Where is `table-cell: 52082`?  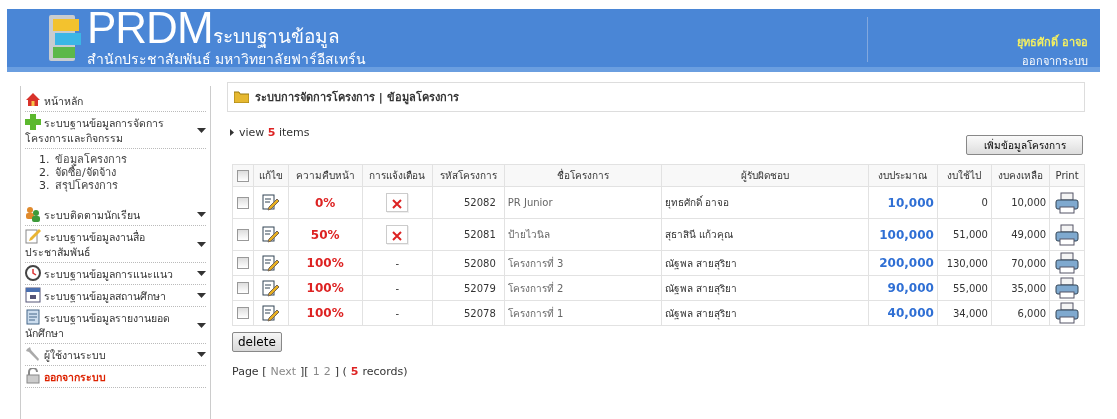
table-cell: 52082 is located at coordinates (468, 202).